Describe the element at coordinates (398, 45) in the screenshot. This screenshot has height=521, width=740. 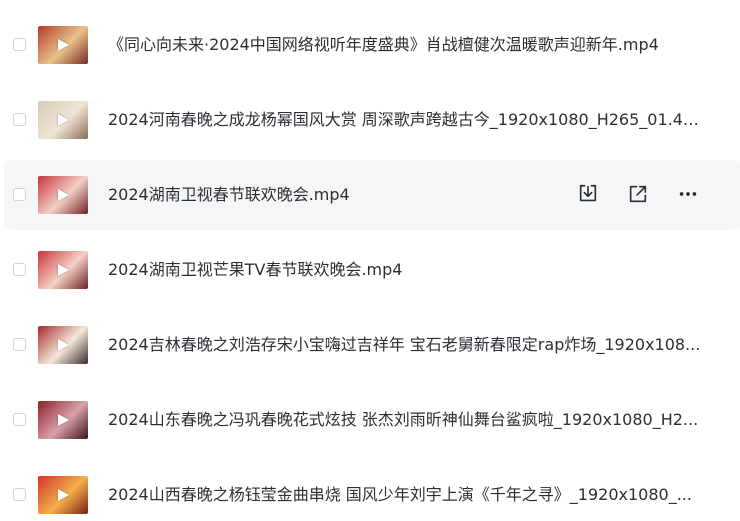
I see `file-name: 《同心向未来·2024中国网络视听年度盛典》肖战檀健次温暖歌声迎新年.mp4` at that location.